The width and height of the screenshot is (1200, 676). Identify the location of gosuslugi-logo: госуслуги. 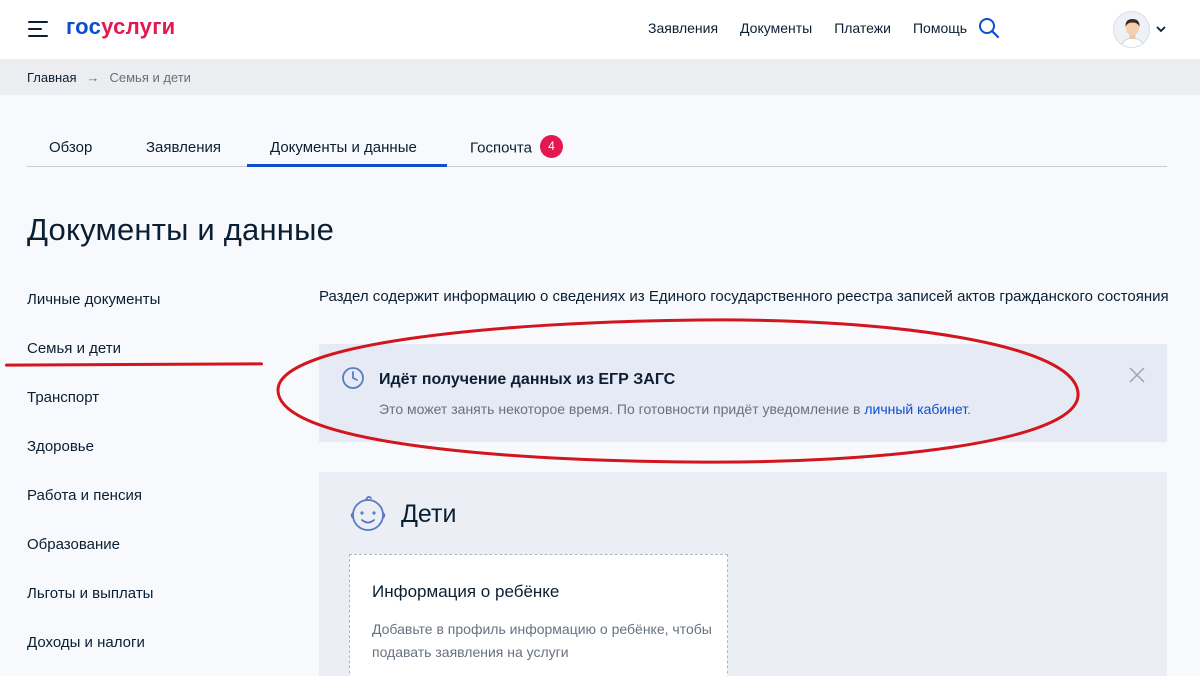
(121, 27).